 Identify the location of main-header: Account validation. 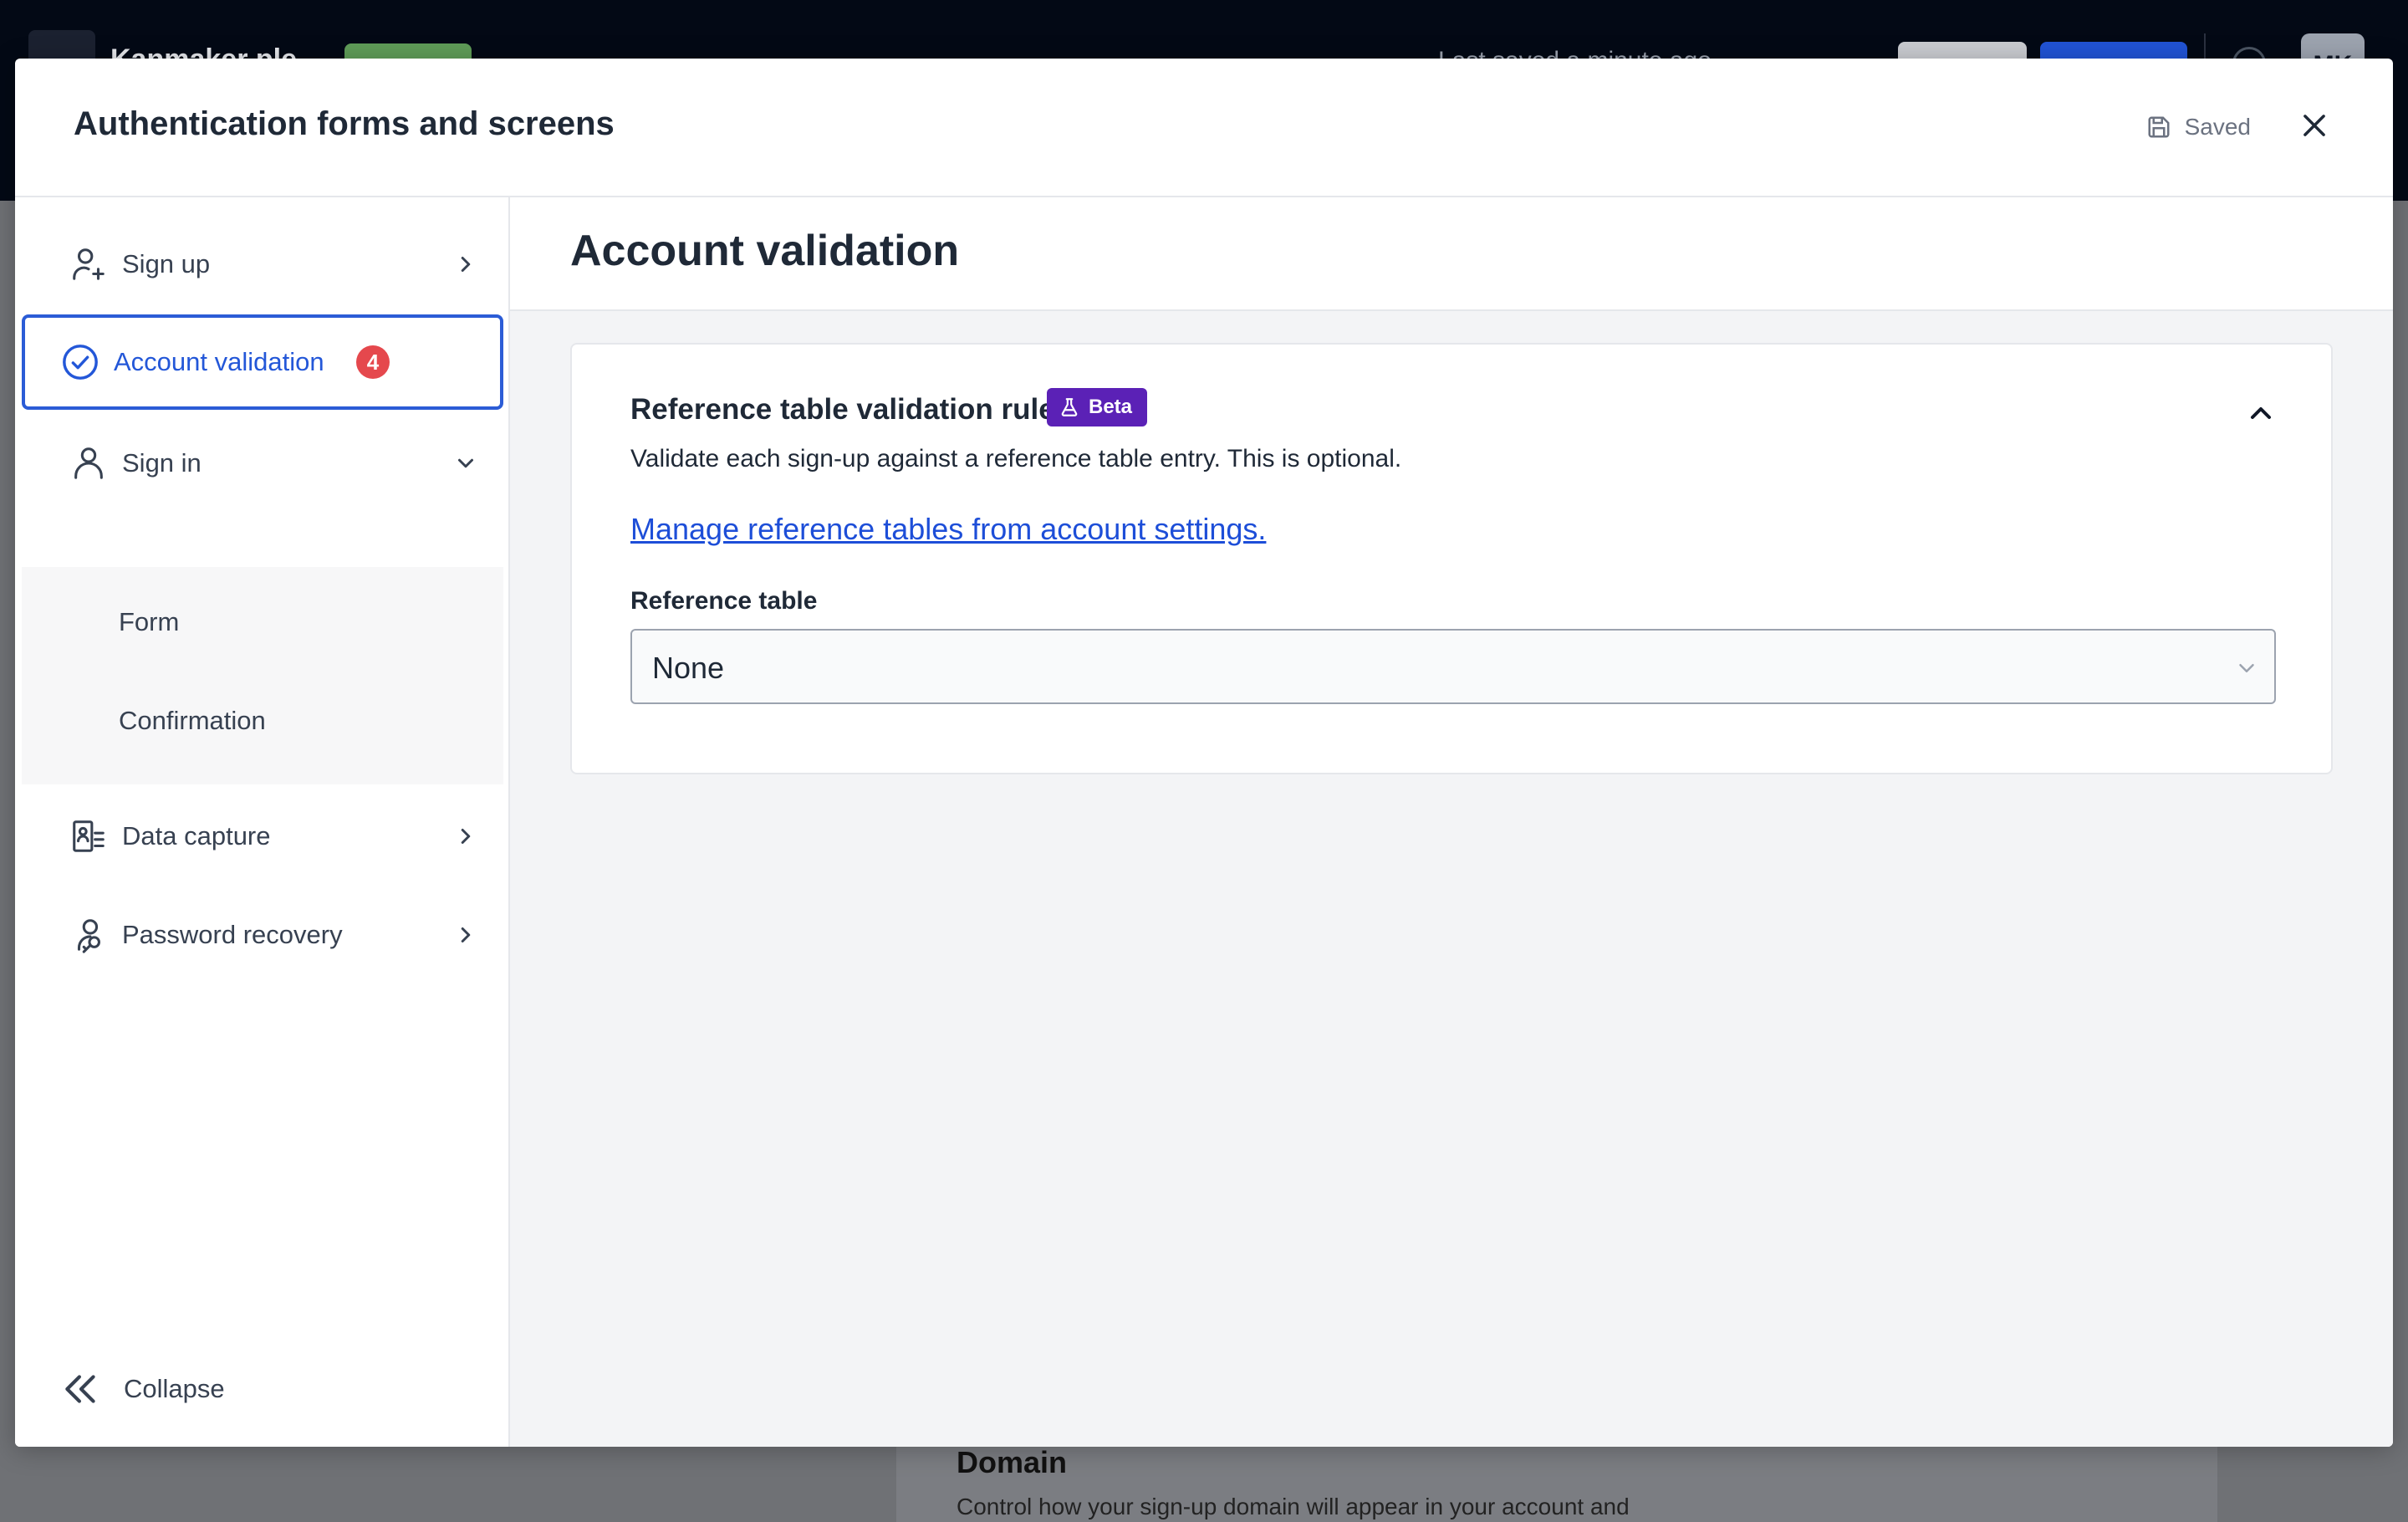
(1451, 254).